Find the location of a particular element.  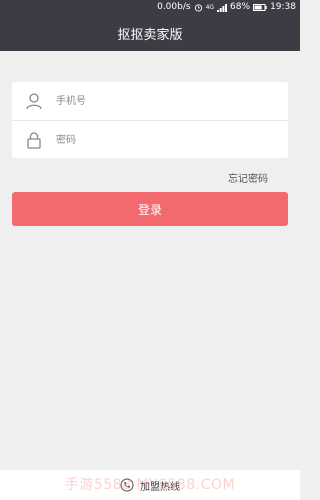

login-form-card is located at coordinates (150, 120).